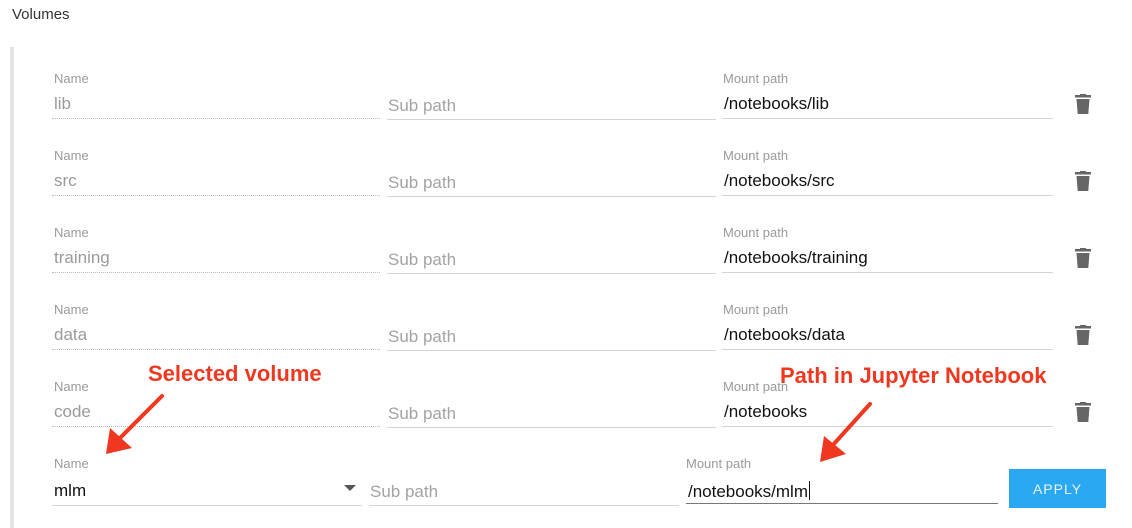 The image size is (1132, 528). I want to click on name-field: code, so click(72, 411).